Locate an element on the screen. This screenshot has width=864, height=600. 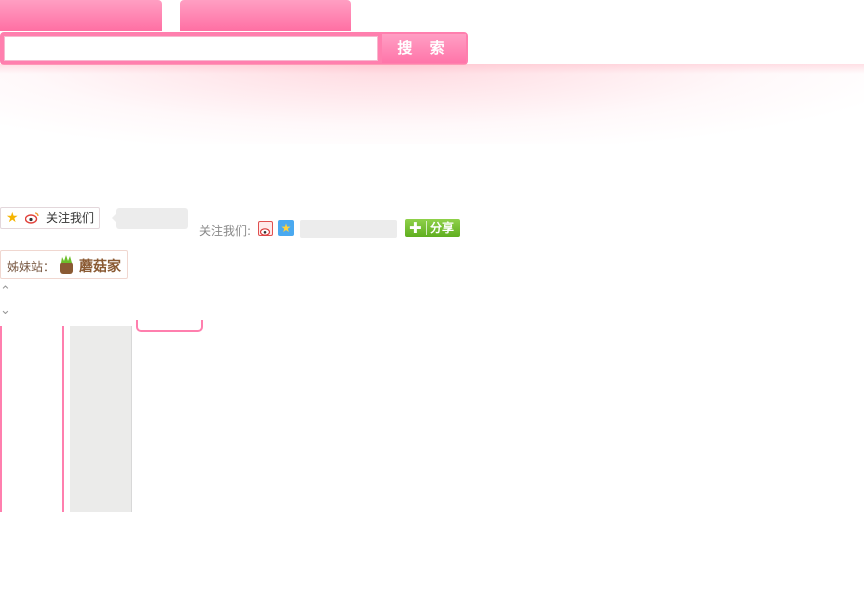
left-panel is located at coordinates (32, 419).